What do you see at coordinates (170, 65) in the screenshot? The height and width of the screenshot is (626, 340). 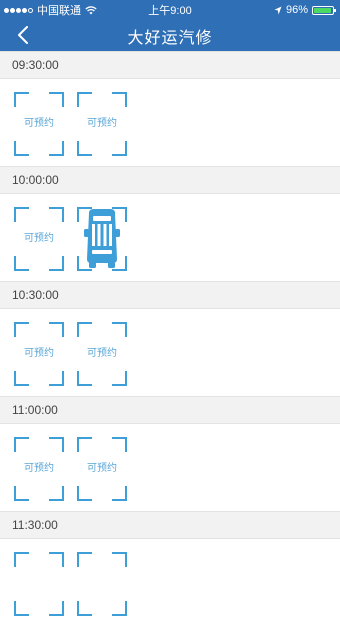 I see `time-slot-header: 09:30:00` at bounding box center [170, 65].